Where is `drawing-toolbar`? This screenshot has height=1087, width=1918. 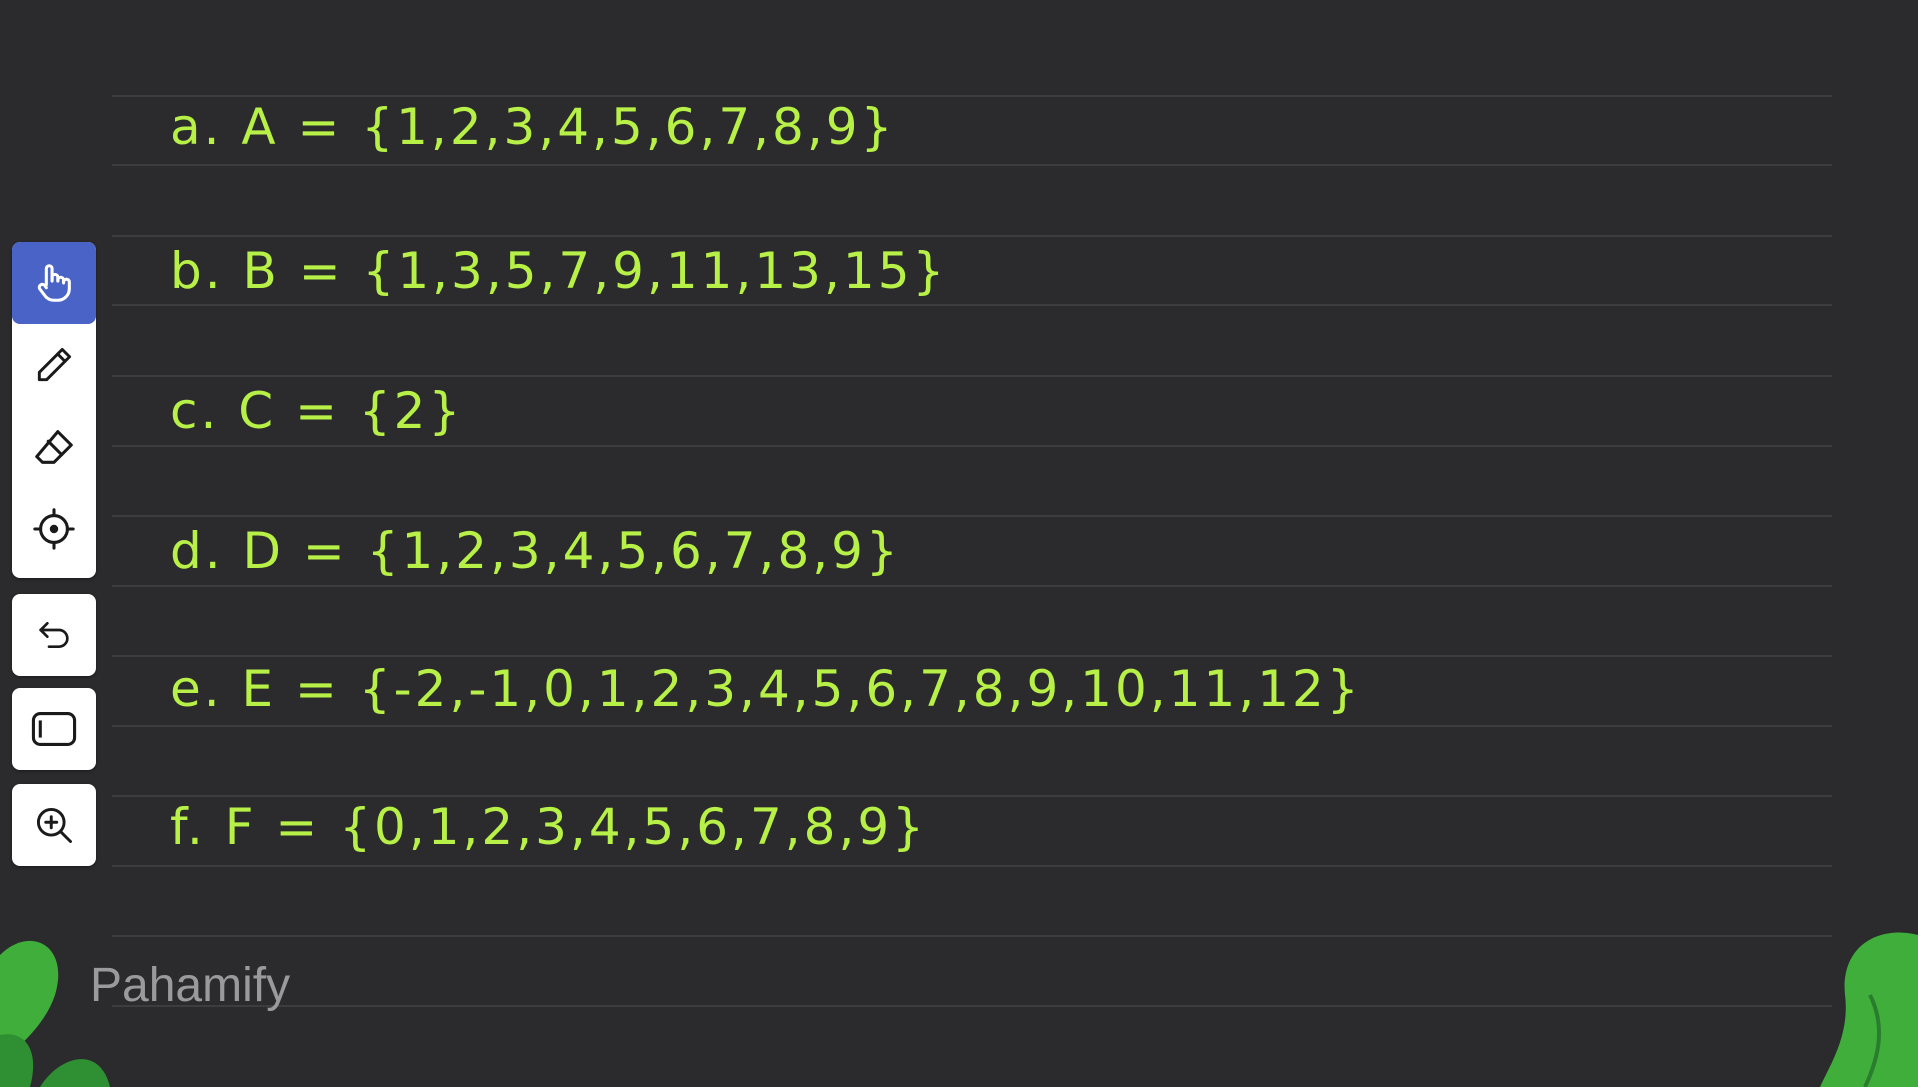 drawing-toolbar is located at coordinates (54, 410).